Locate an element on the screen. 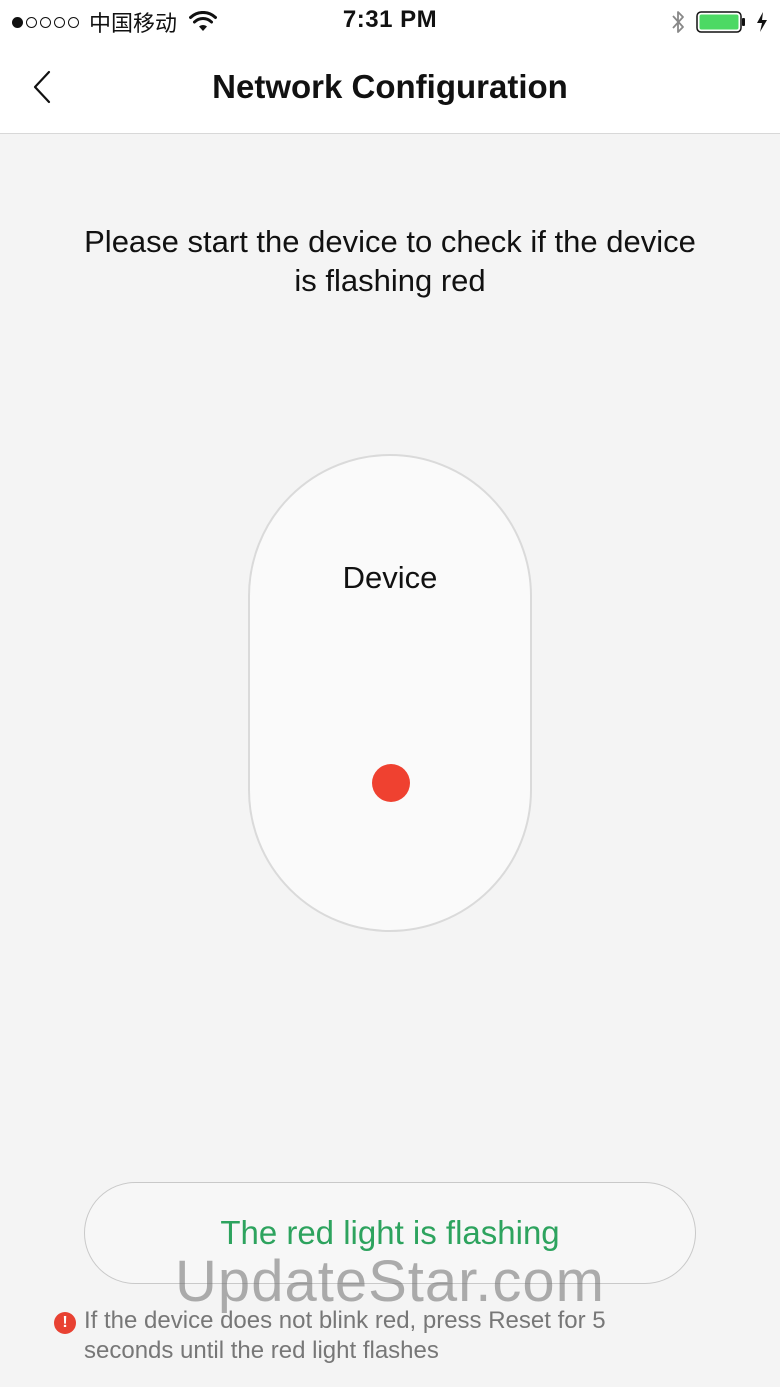 The width and height of the screenshot is (780, 1387). nav-bar: Network Configuration is located at coordinates (390, 89).